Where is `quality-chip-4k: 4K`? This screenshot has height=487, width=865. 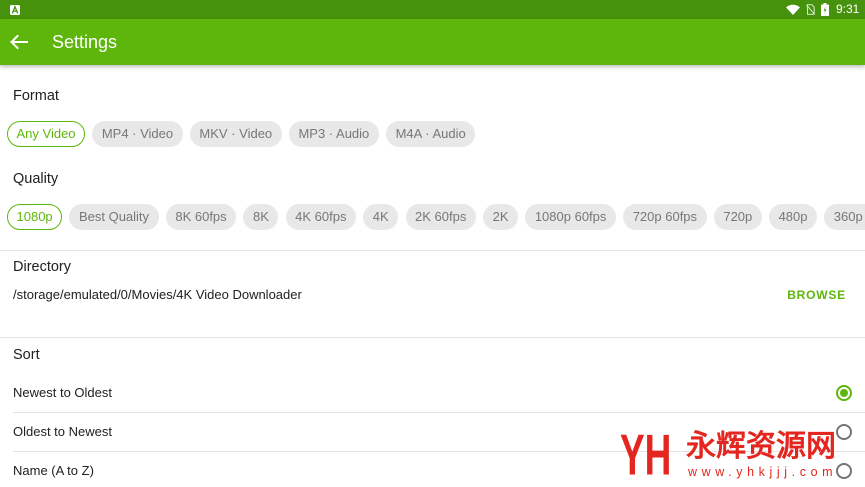 quality-chip-4k: 4K is located at coordinates (381, 217).